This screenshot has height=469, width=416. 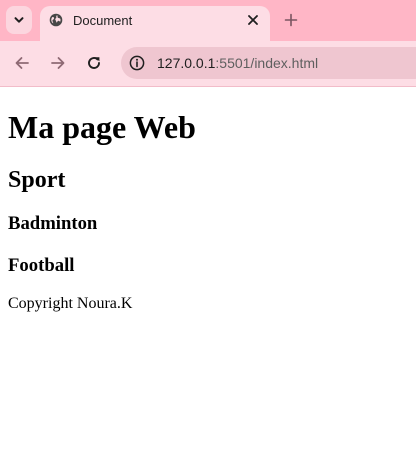 What do you see at coordinates (53, 223) in the screenshot?
I see `sport-item-heading: Badminton` at bounding box center [53, 223].